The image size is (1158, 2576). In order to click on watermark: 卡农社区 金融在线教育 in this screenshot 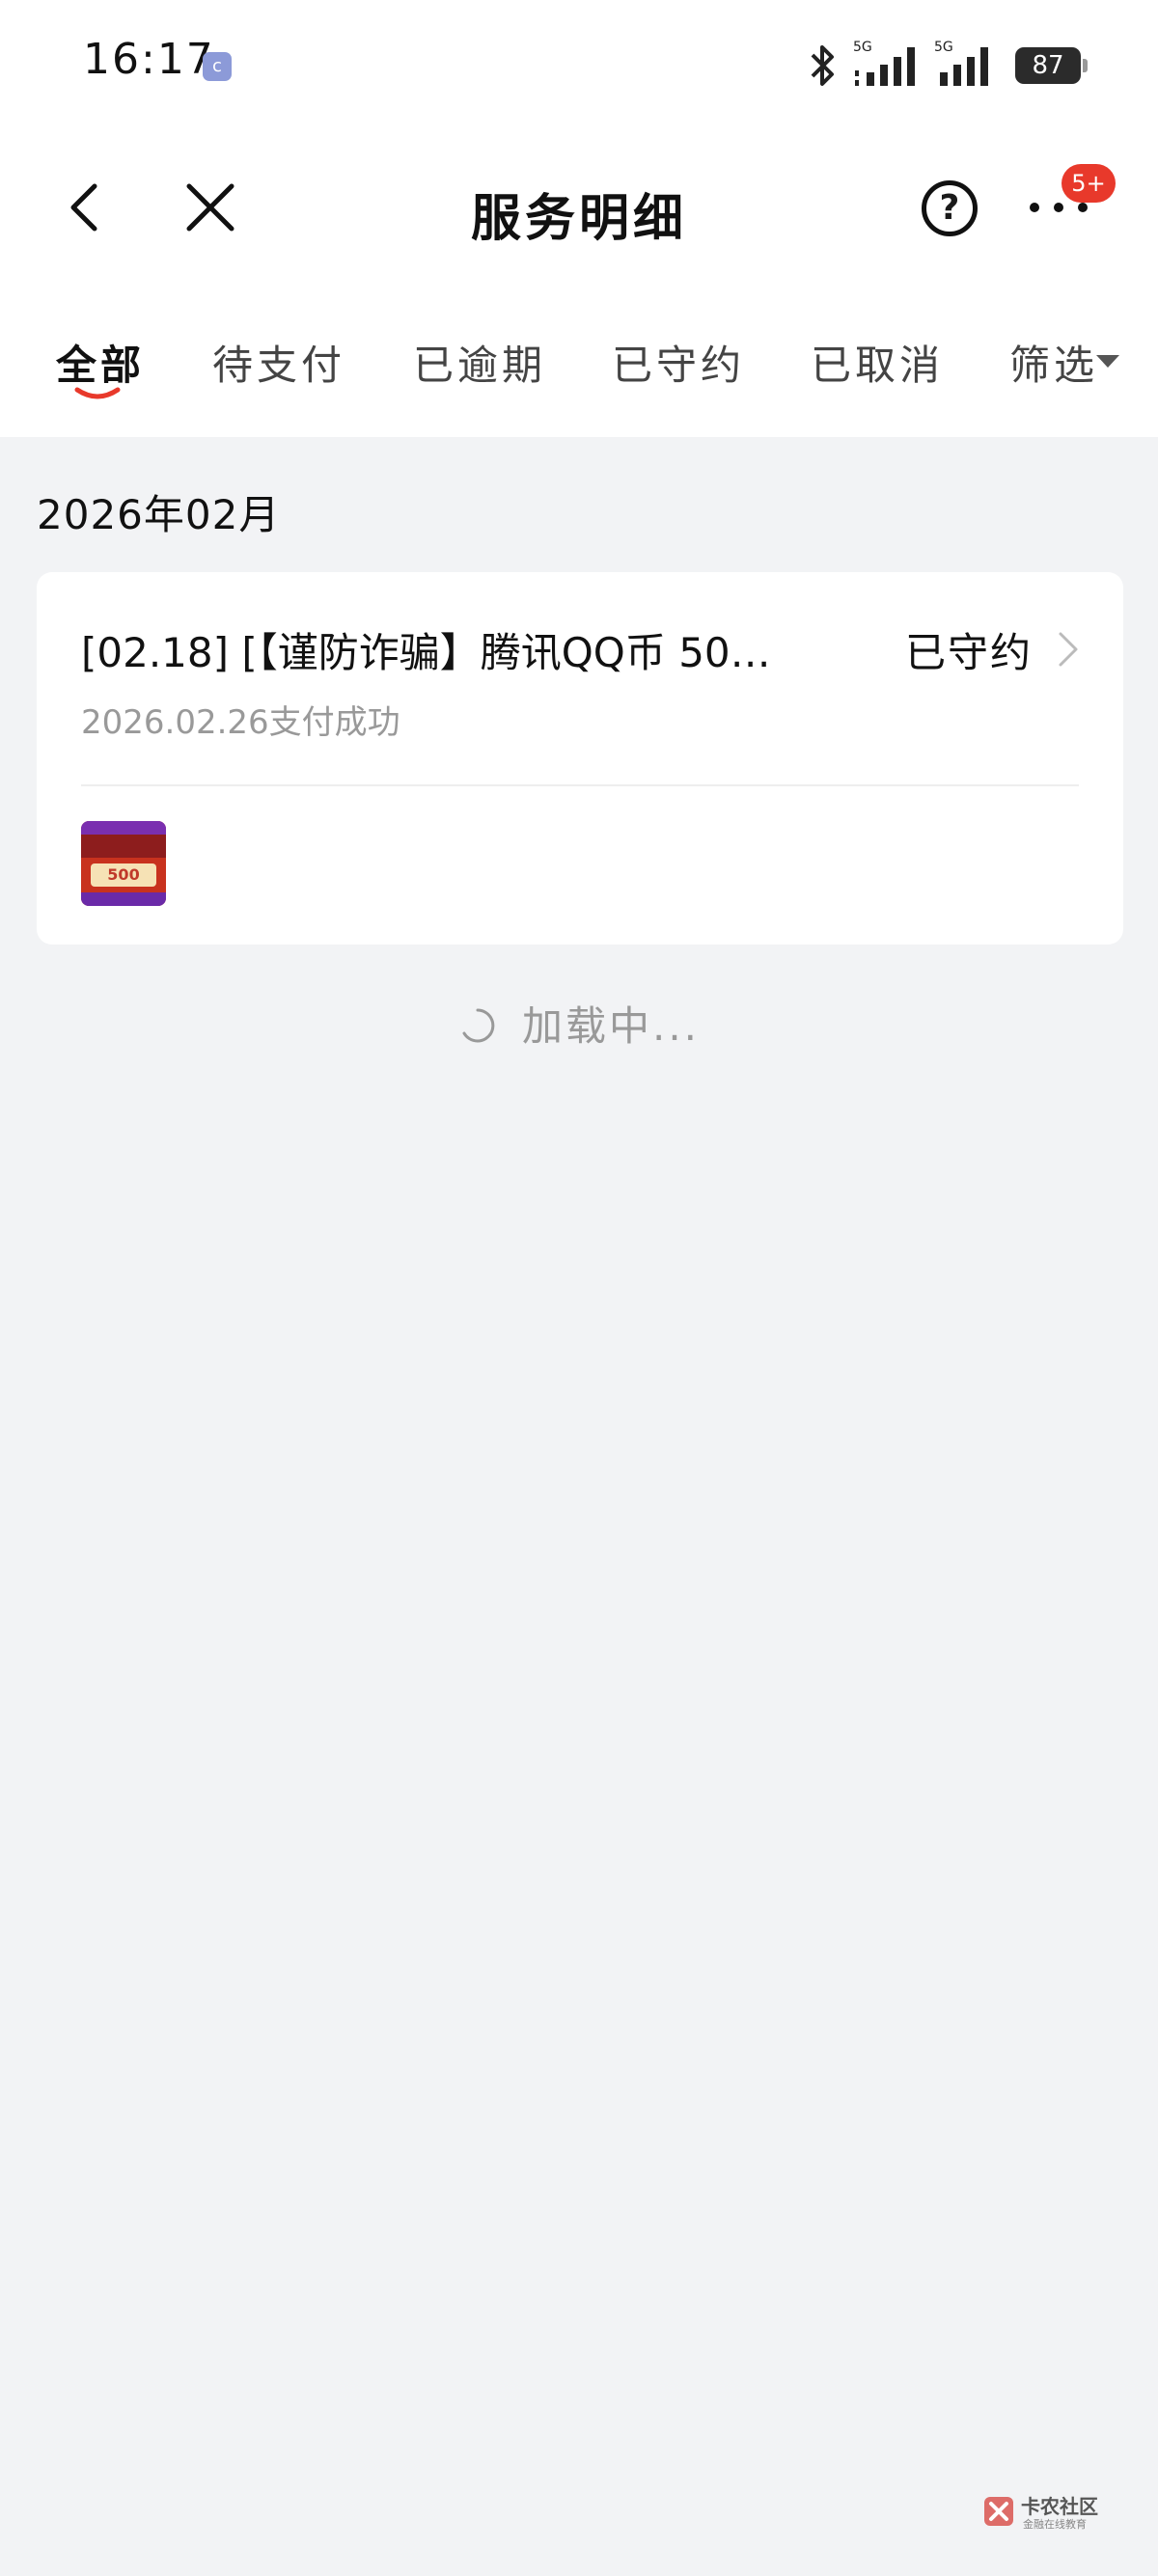, I will do `click(1054, 2513)`.